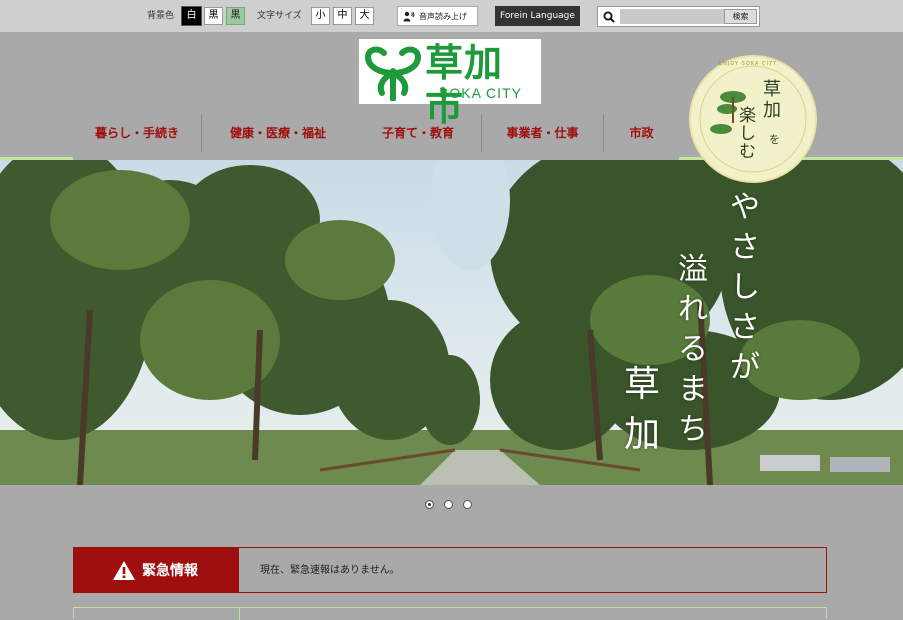 The image size is (903, 620). I want to click on search-input, so click(673, 16).